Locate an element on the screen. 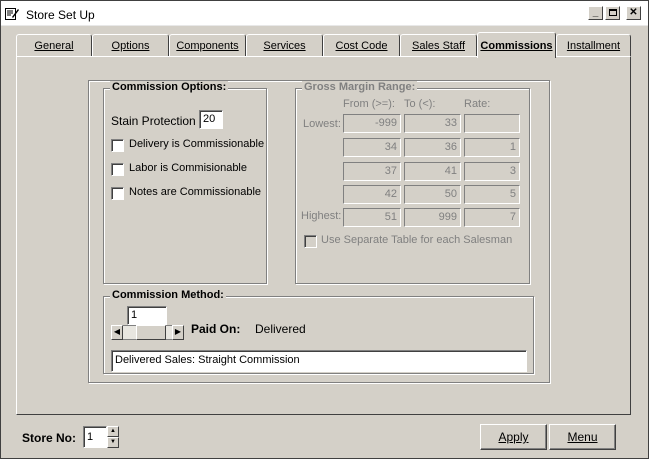 This screenshot has width=649, height=459. store-no-up-button: ▲ is located at coordinates (113, 431).